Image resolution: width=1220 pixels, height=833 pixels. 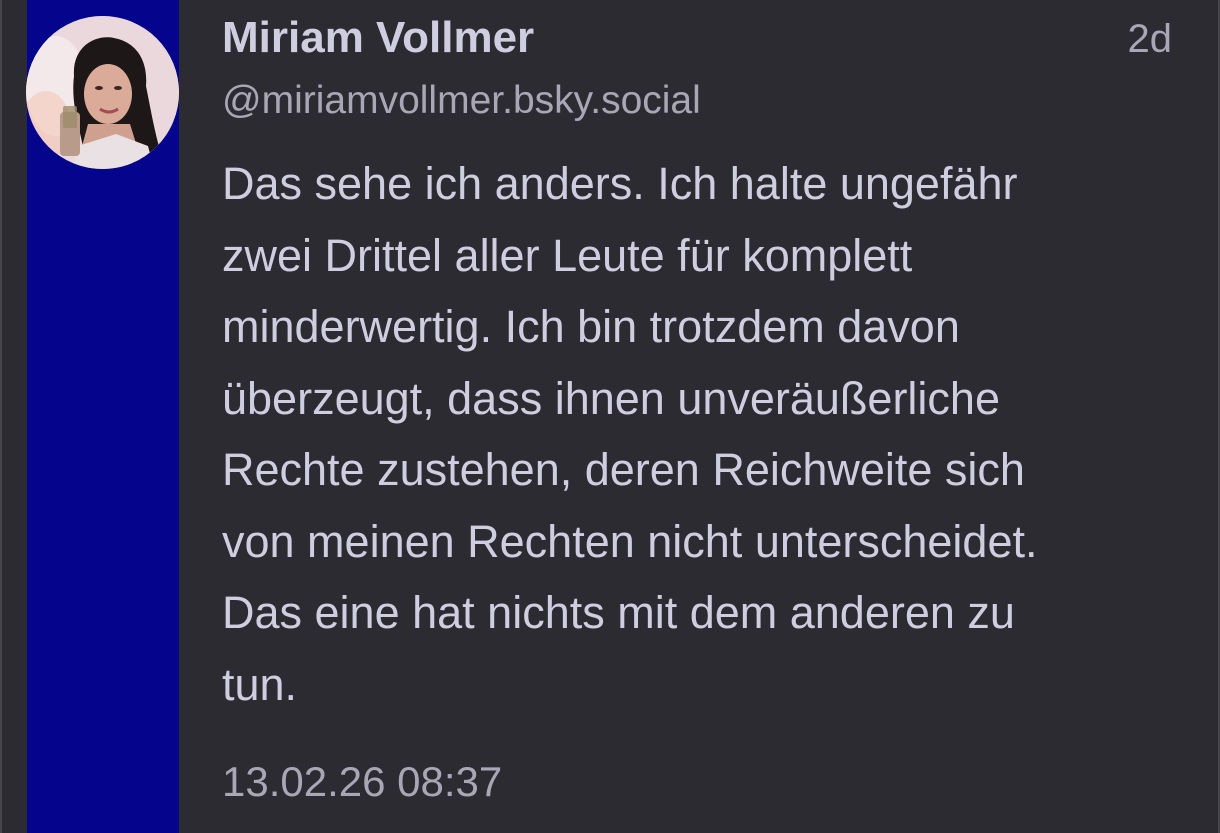 What do you see at coordinates (378, 38) in the screenshot?
I see `author-name: Miriam Vollmer` at bounding box center [378, 38].